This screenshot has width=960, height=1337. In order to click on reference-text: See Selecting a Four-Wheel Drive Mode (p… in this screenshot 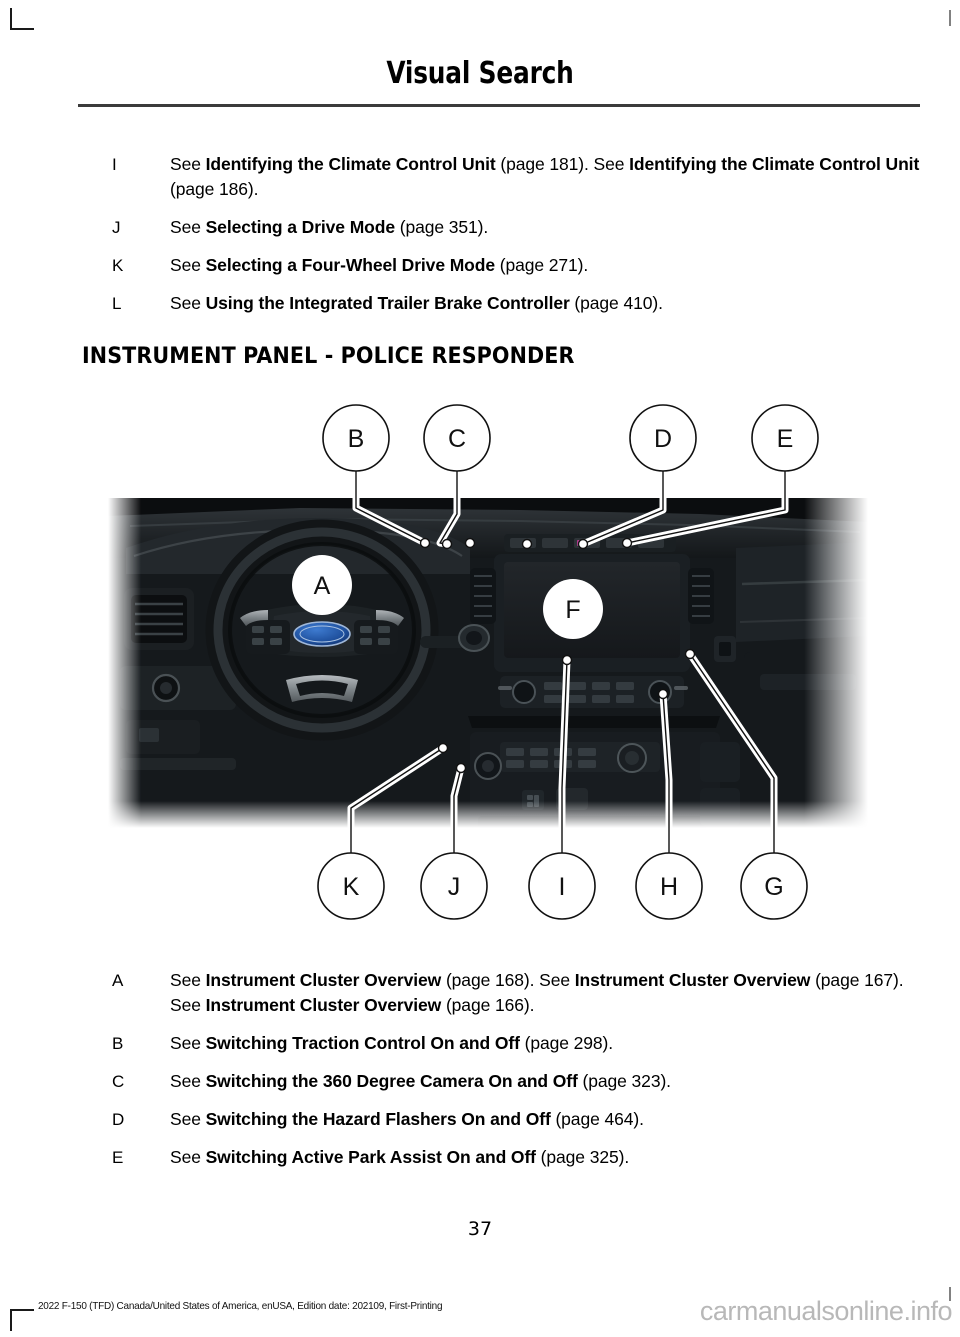, I will do `click(547, 265)`.